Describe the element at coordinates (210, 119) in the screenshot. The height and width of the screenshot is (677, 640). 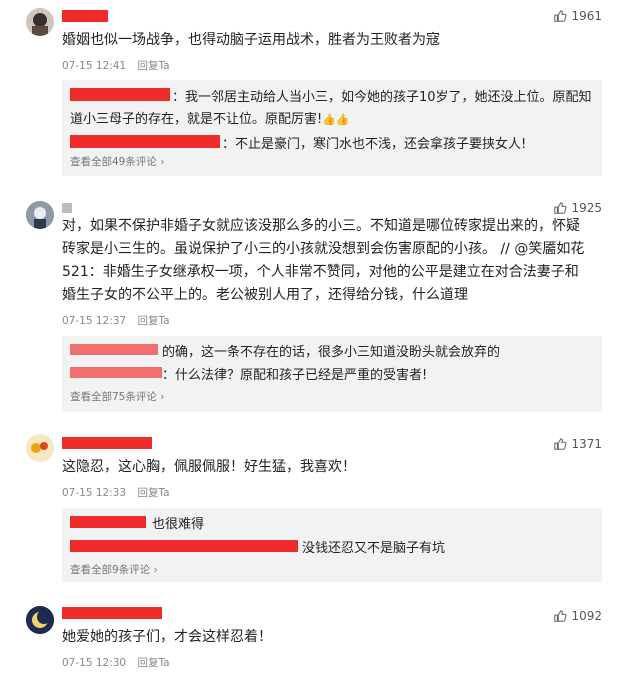
I see `reply-text: 道小三母子的存在，就是不让位。原配厉害!👍👍` at that location.